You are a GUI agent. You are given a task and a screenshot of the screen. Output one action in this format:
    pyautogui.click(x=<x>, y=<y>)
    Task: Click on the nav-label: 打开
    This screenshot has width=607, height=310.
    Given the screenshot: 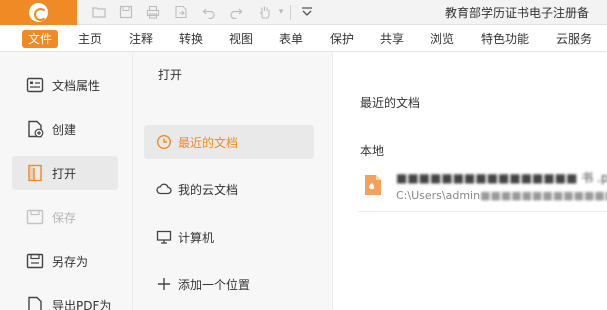 What is the action you would take?
    pyautogui.click(x=64, y=174)
    